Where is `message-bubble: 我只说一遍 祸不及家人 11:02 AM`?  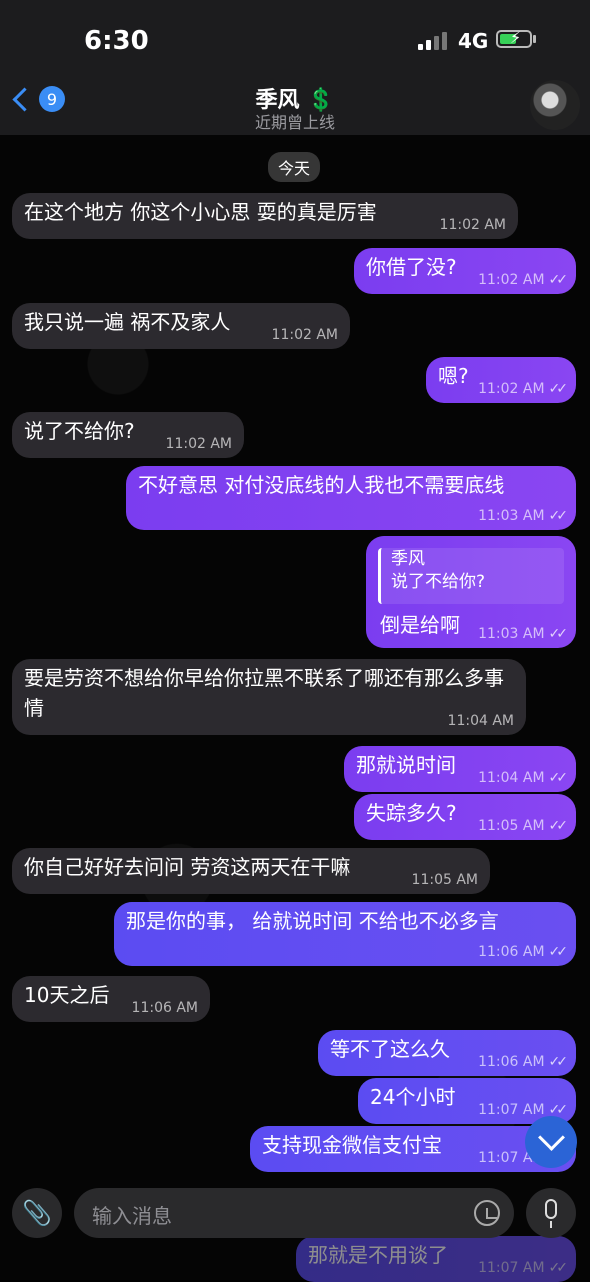 message-bubble: 我只说一遍 祸不及家人 11:02 AM is located at coordinates (181, 326).